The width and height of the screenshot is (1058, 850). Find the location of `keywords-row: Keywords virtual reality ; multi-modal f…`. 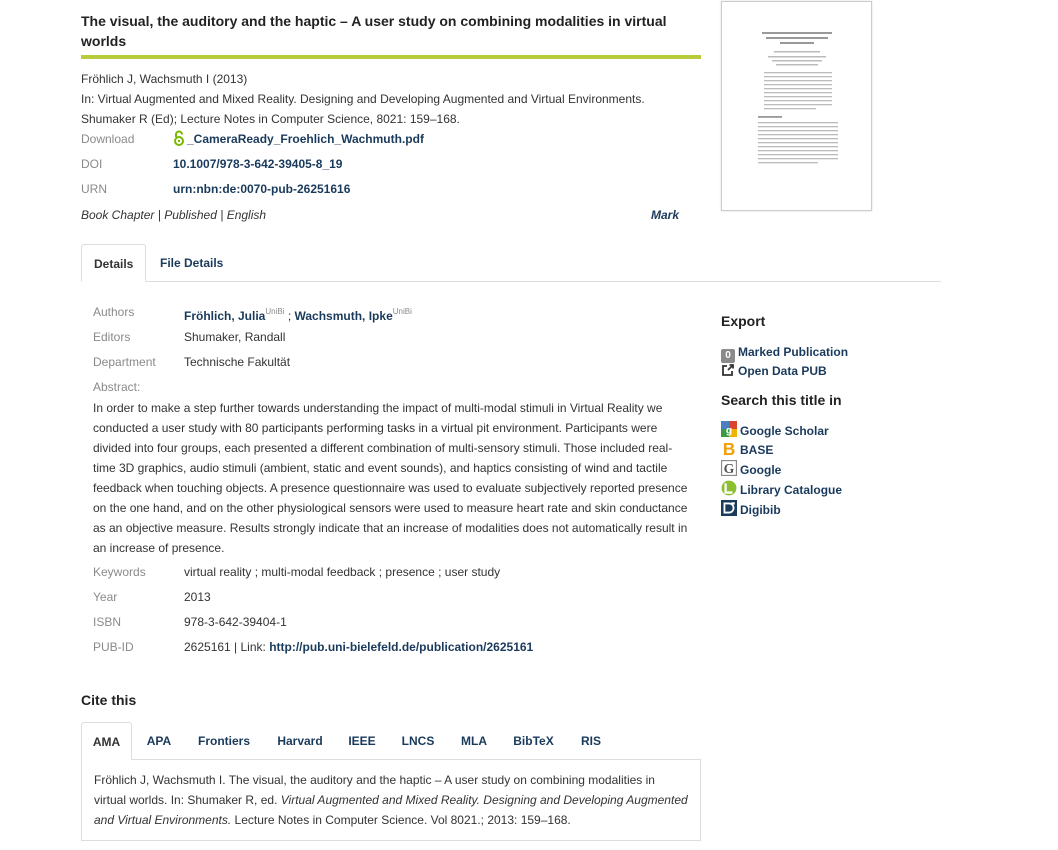

keywords-row: Keywords virtual reality ; multi-modal f… is located at coordinates (393, 572).